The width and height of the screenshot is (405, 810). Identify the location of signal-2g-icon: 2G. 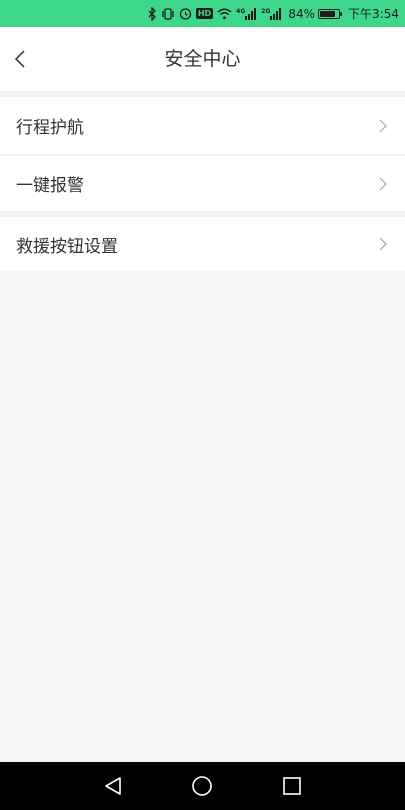
(271, 13).